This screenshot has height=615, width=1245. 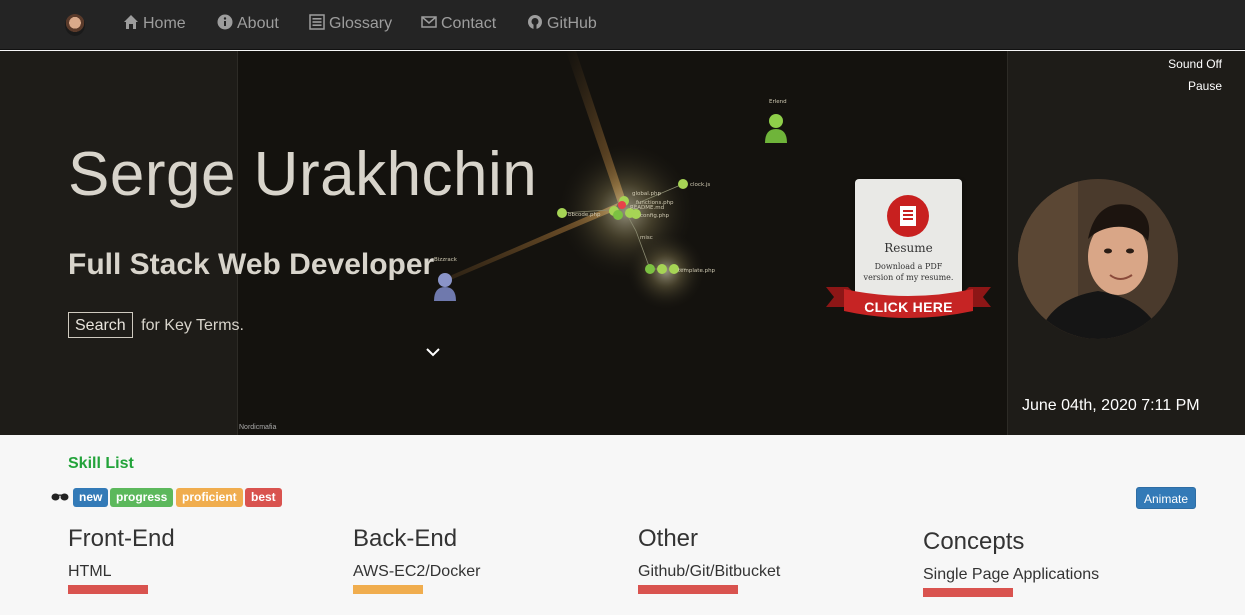 I want to click on list-icon, so click(x=317, y=22).